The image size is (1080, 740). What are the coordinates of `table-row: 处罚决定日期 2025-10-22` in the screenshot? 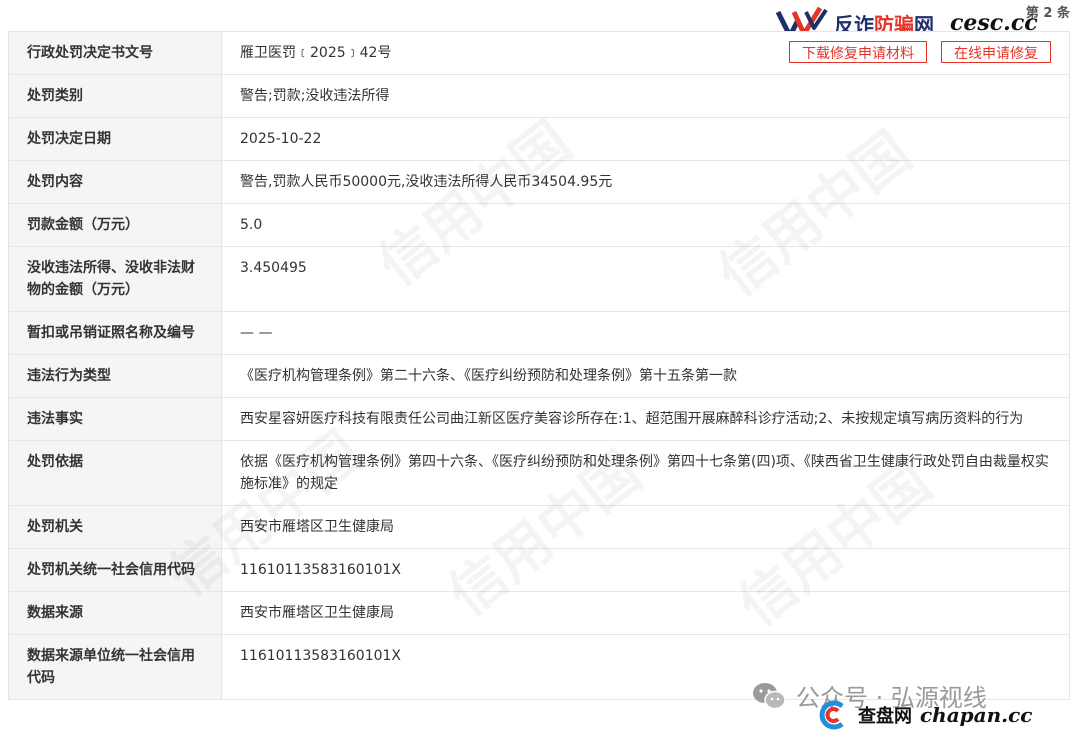 It's located at (539, 139).